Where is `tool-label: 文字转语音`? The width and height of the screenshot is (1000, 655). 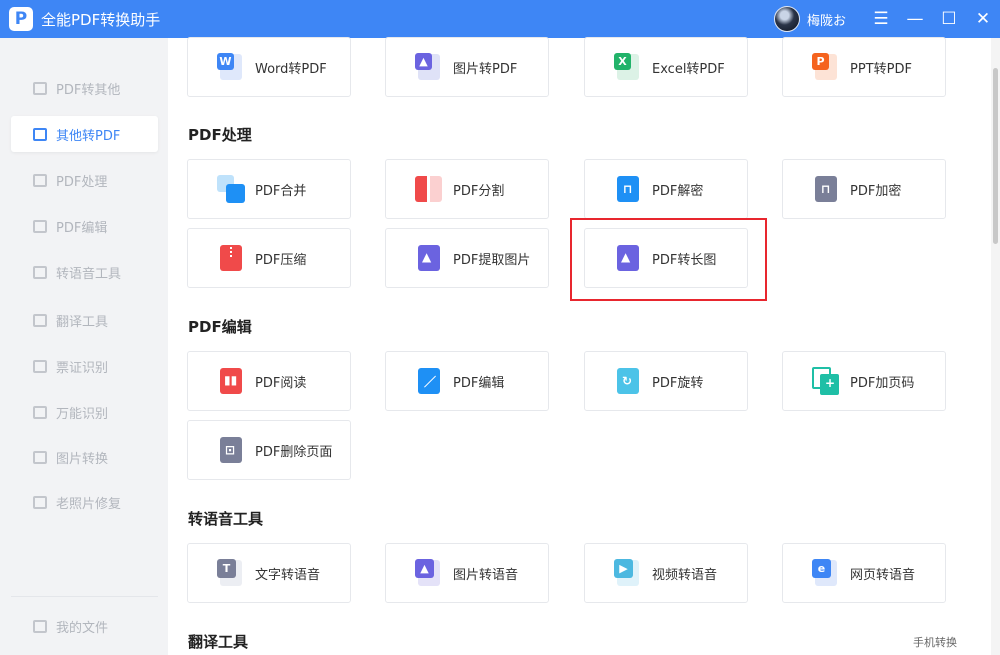
tool-label: 文字转语音 is located at coordinates (288, 575).